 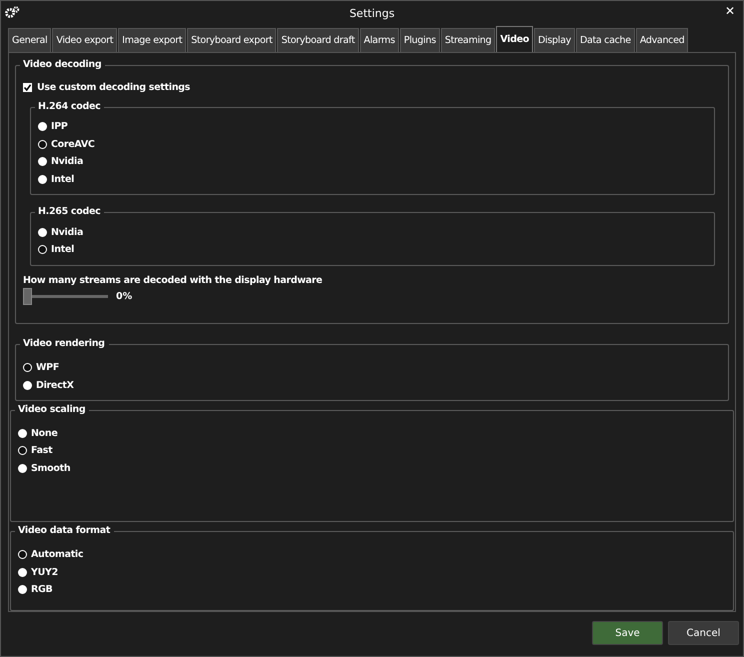 What do you see at coordinates (468, 40) in the screenshot?
I see `tab: Streaming` at bounding box center [468, 40].